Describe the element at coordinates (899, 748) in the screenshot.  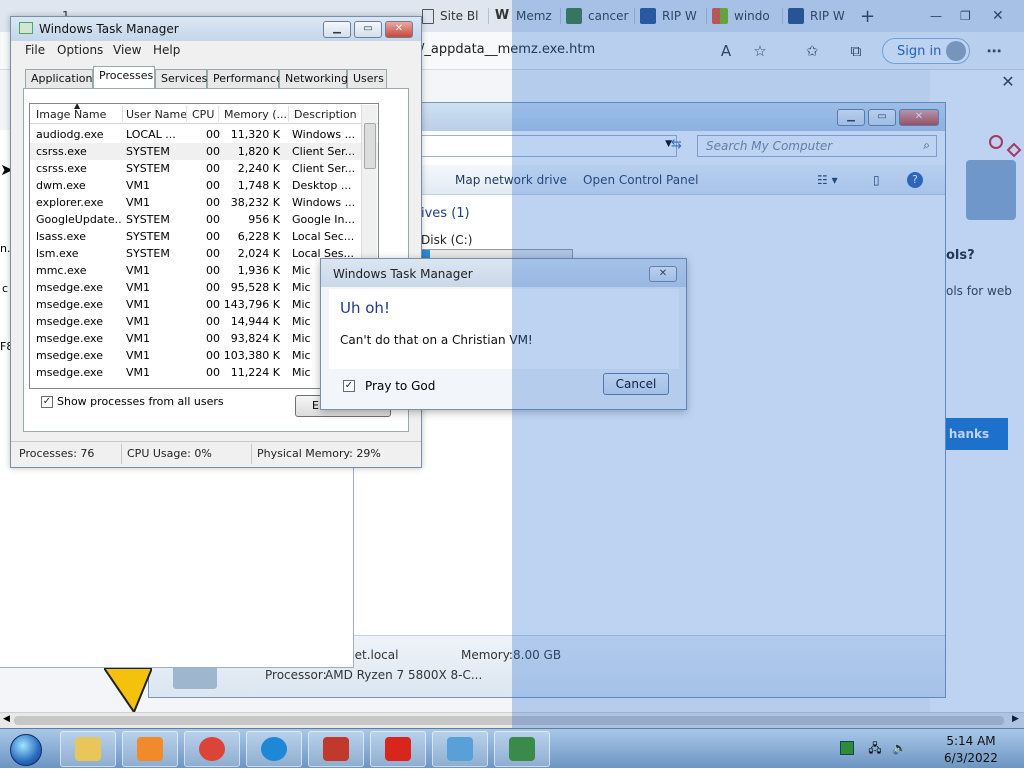
I see `volume-icon: 🔈` at that location.